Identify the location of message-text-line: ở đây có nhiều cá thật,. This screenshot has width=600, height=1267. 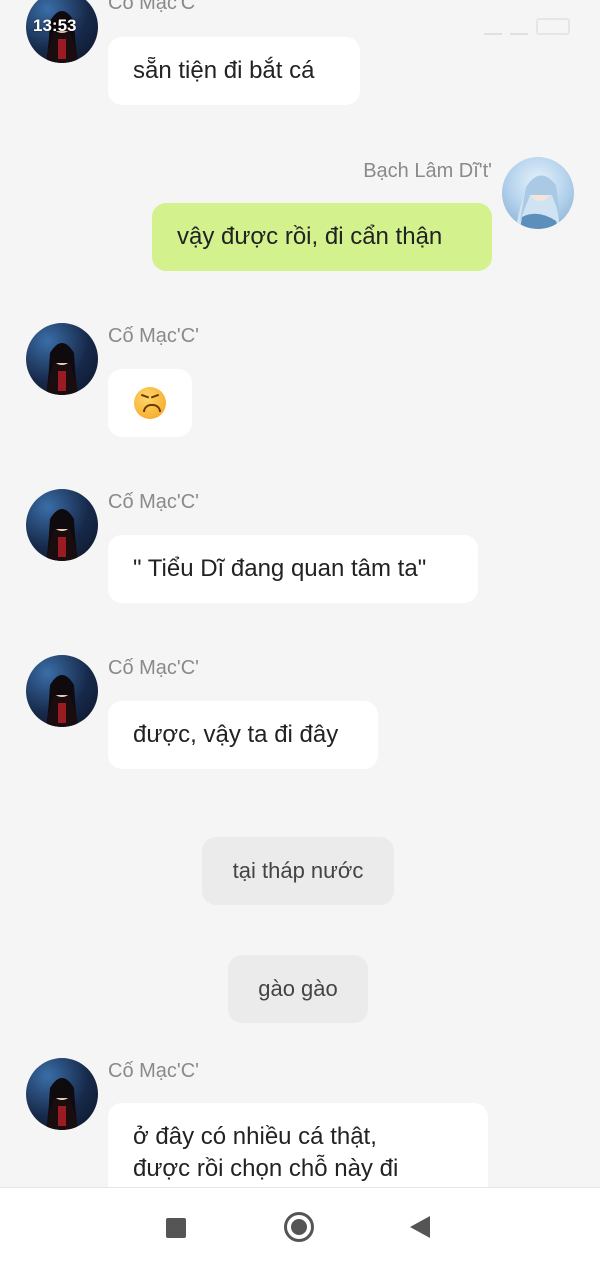
(255, 1136).